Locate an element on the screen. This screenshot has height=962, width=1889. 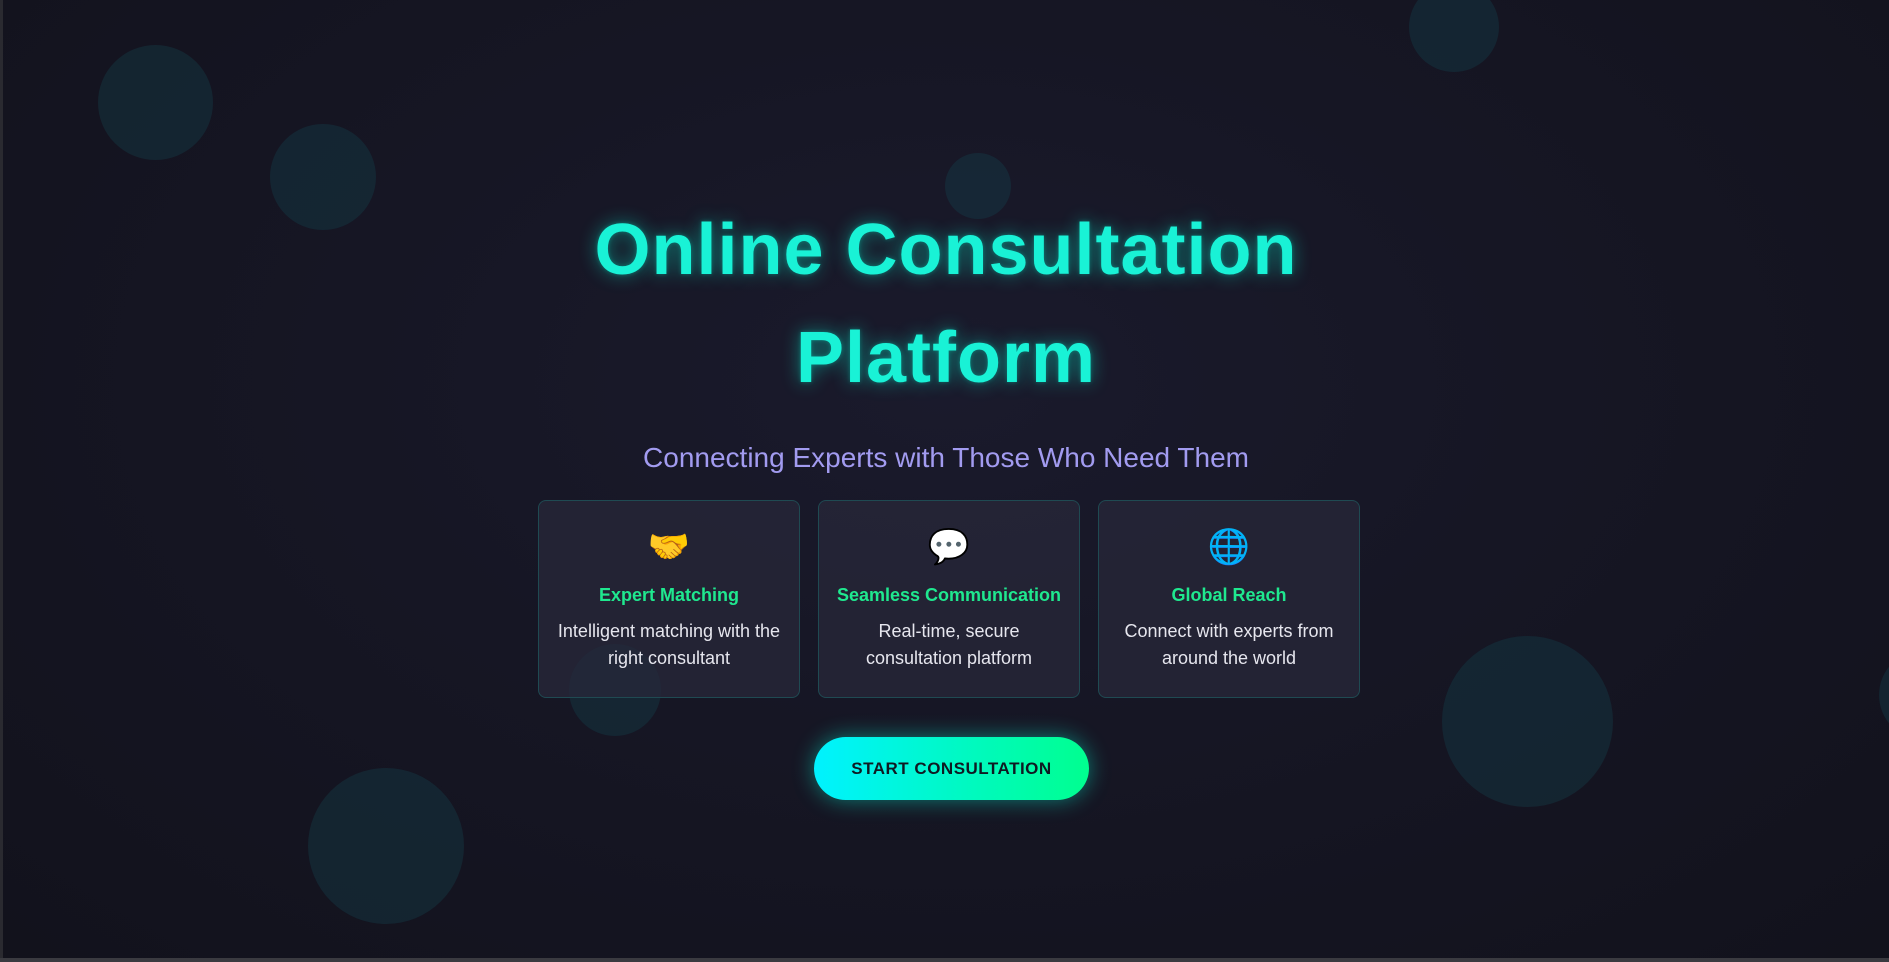
page-title: Online Consultation Platform is located at coordinates (946, 304).